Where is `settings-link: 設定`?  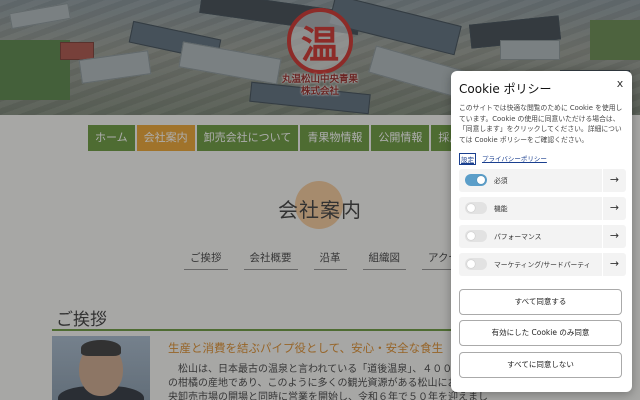 settings-link: 設定 is located at coordinates (467, 159).